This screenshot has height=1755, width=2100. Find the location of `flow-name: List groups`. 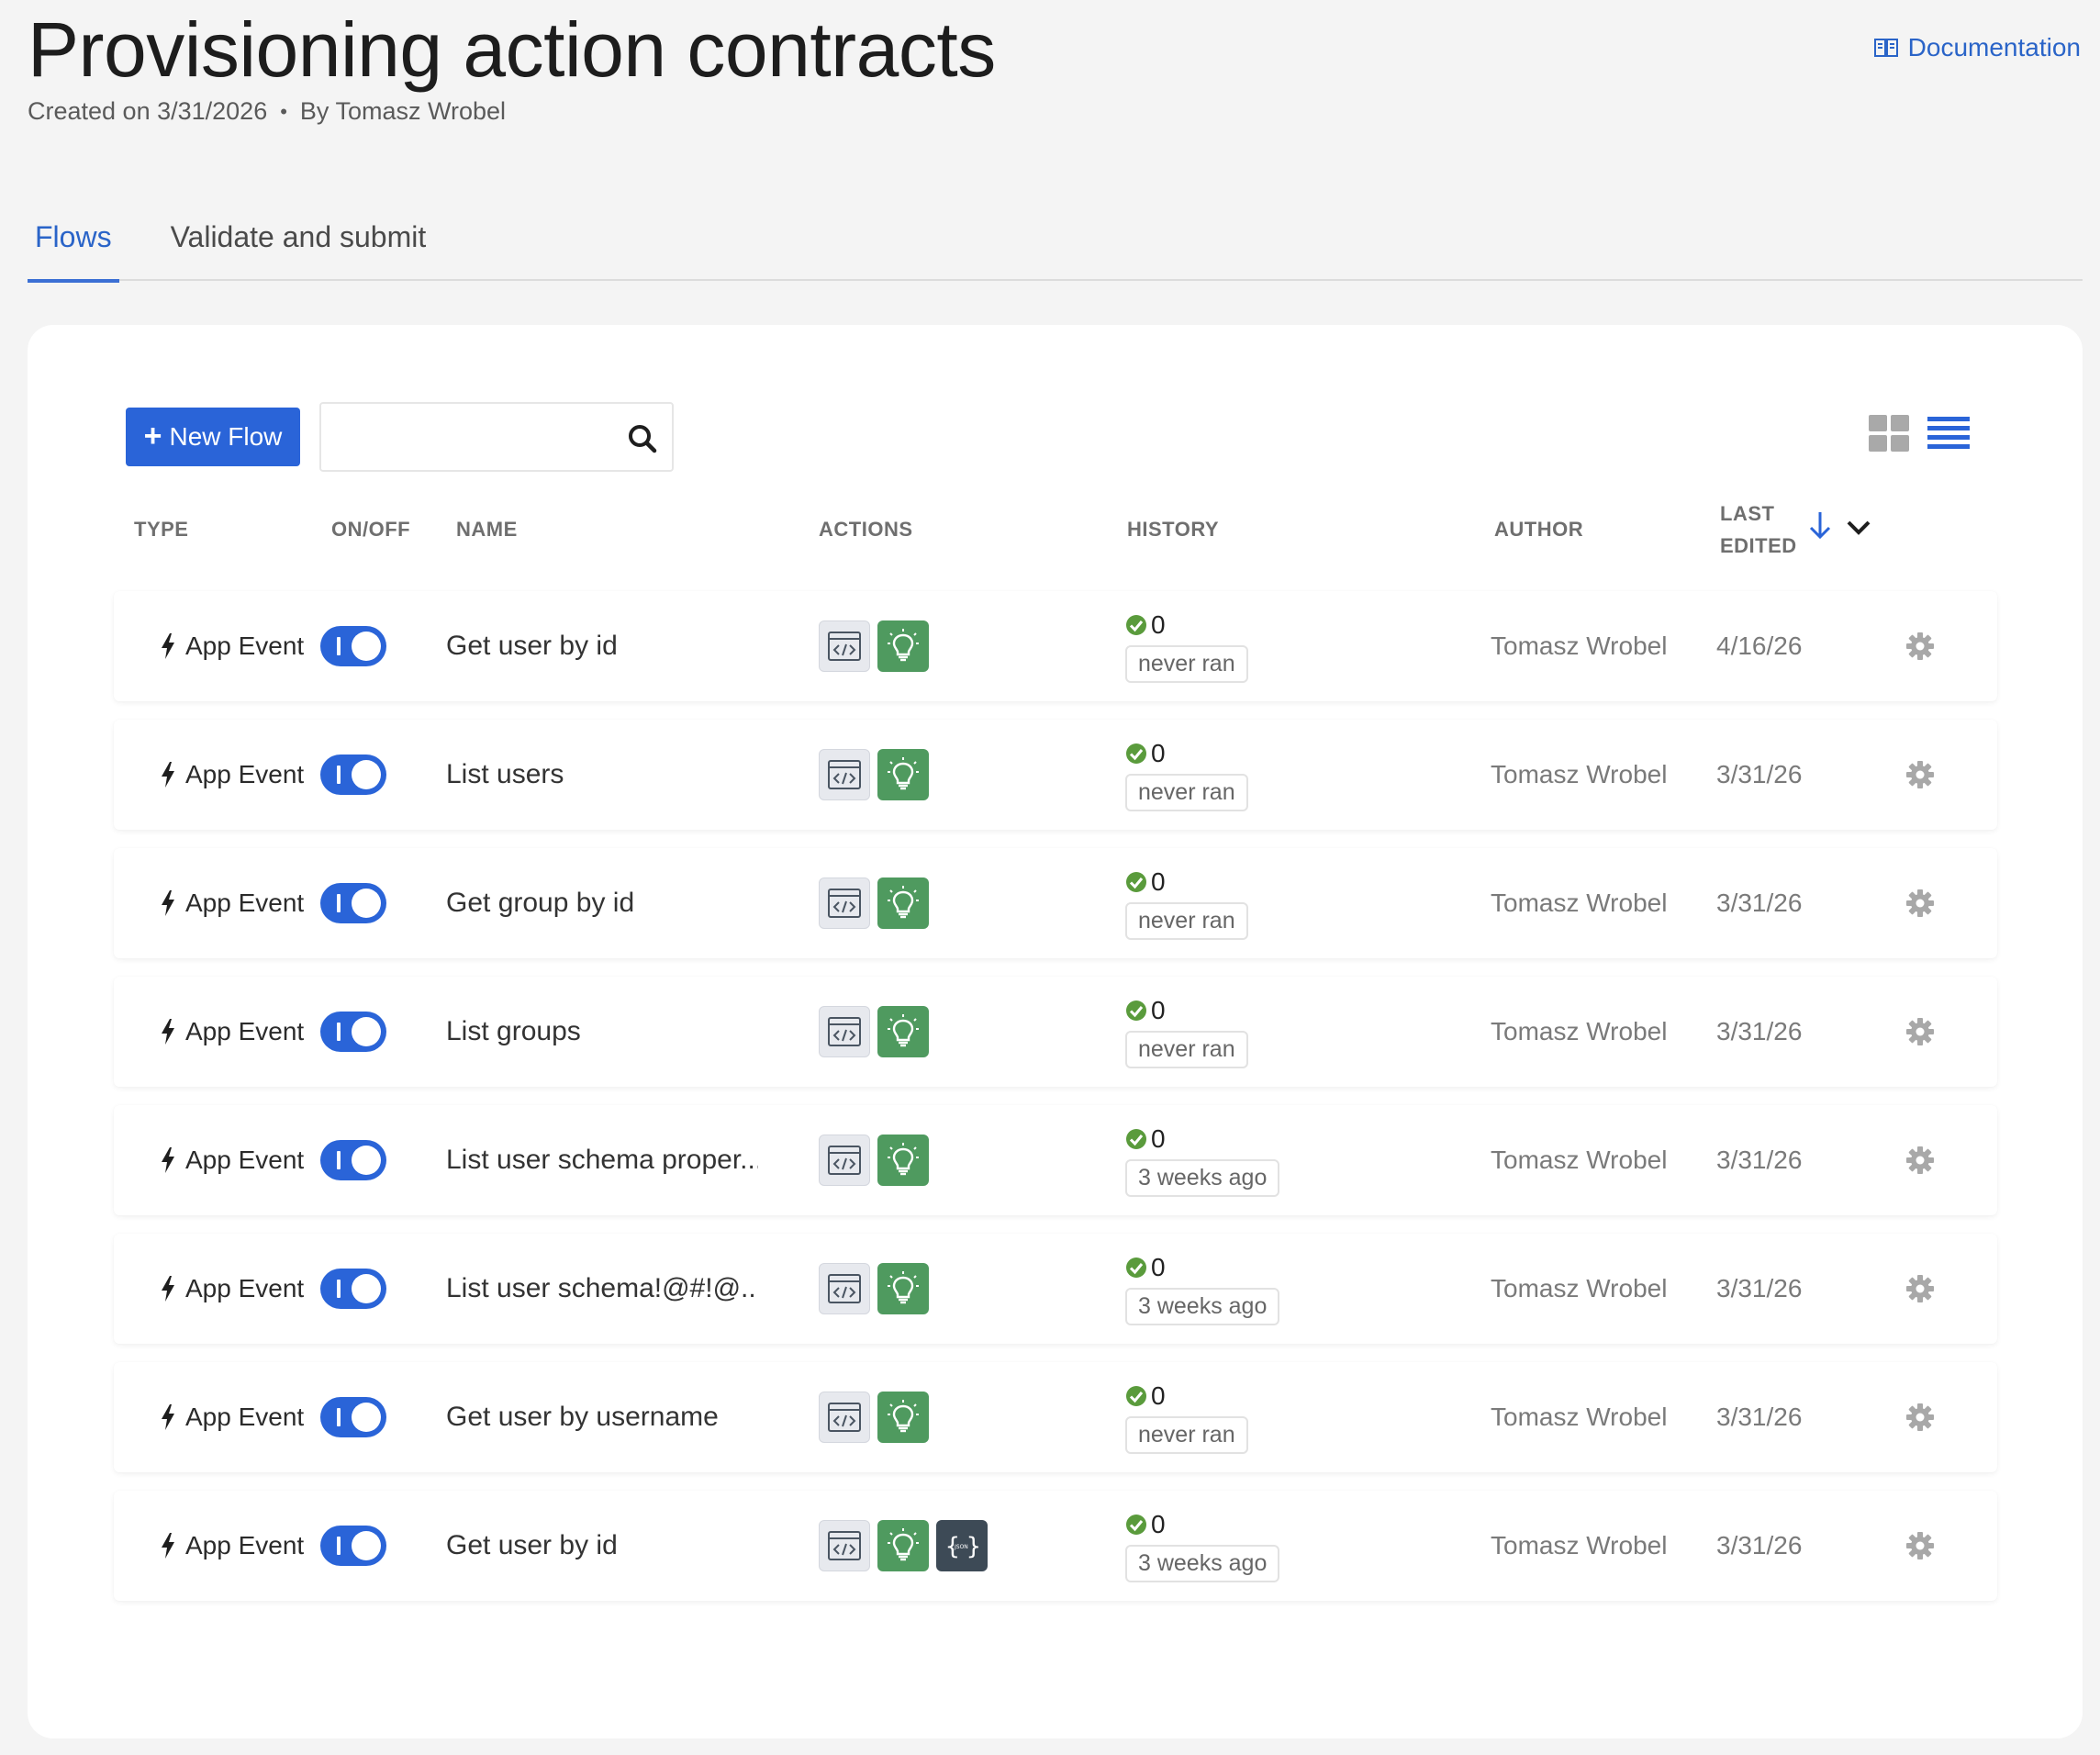

flow-name: List groups is located at coordinates (513, 1032).